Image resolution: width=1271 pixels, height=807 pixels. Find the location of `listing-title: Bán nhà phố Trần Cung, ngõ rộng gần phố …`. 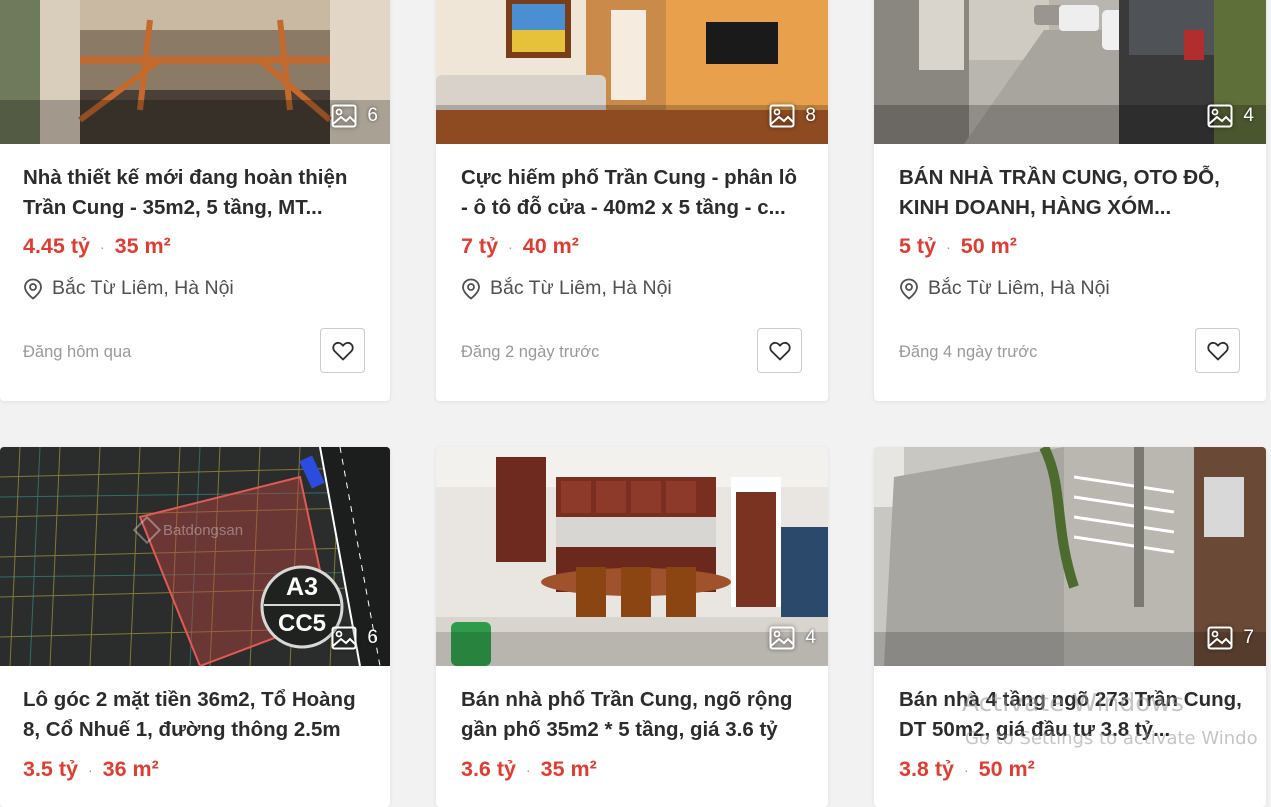

listing-title: Bán nhà phố Trần Cung, ngõ rộng gần phố … is located at coordinates (634, 715).